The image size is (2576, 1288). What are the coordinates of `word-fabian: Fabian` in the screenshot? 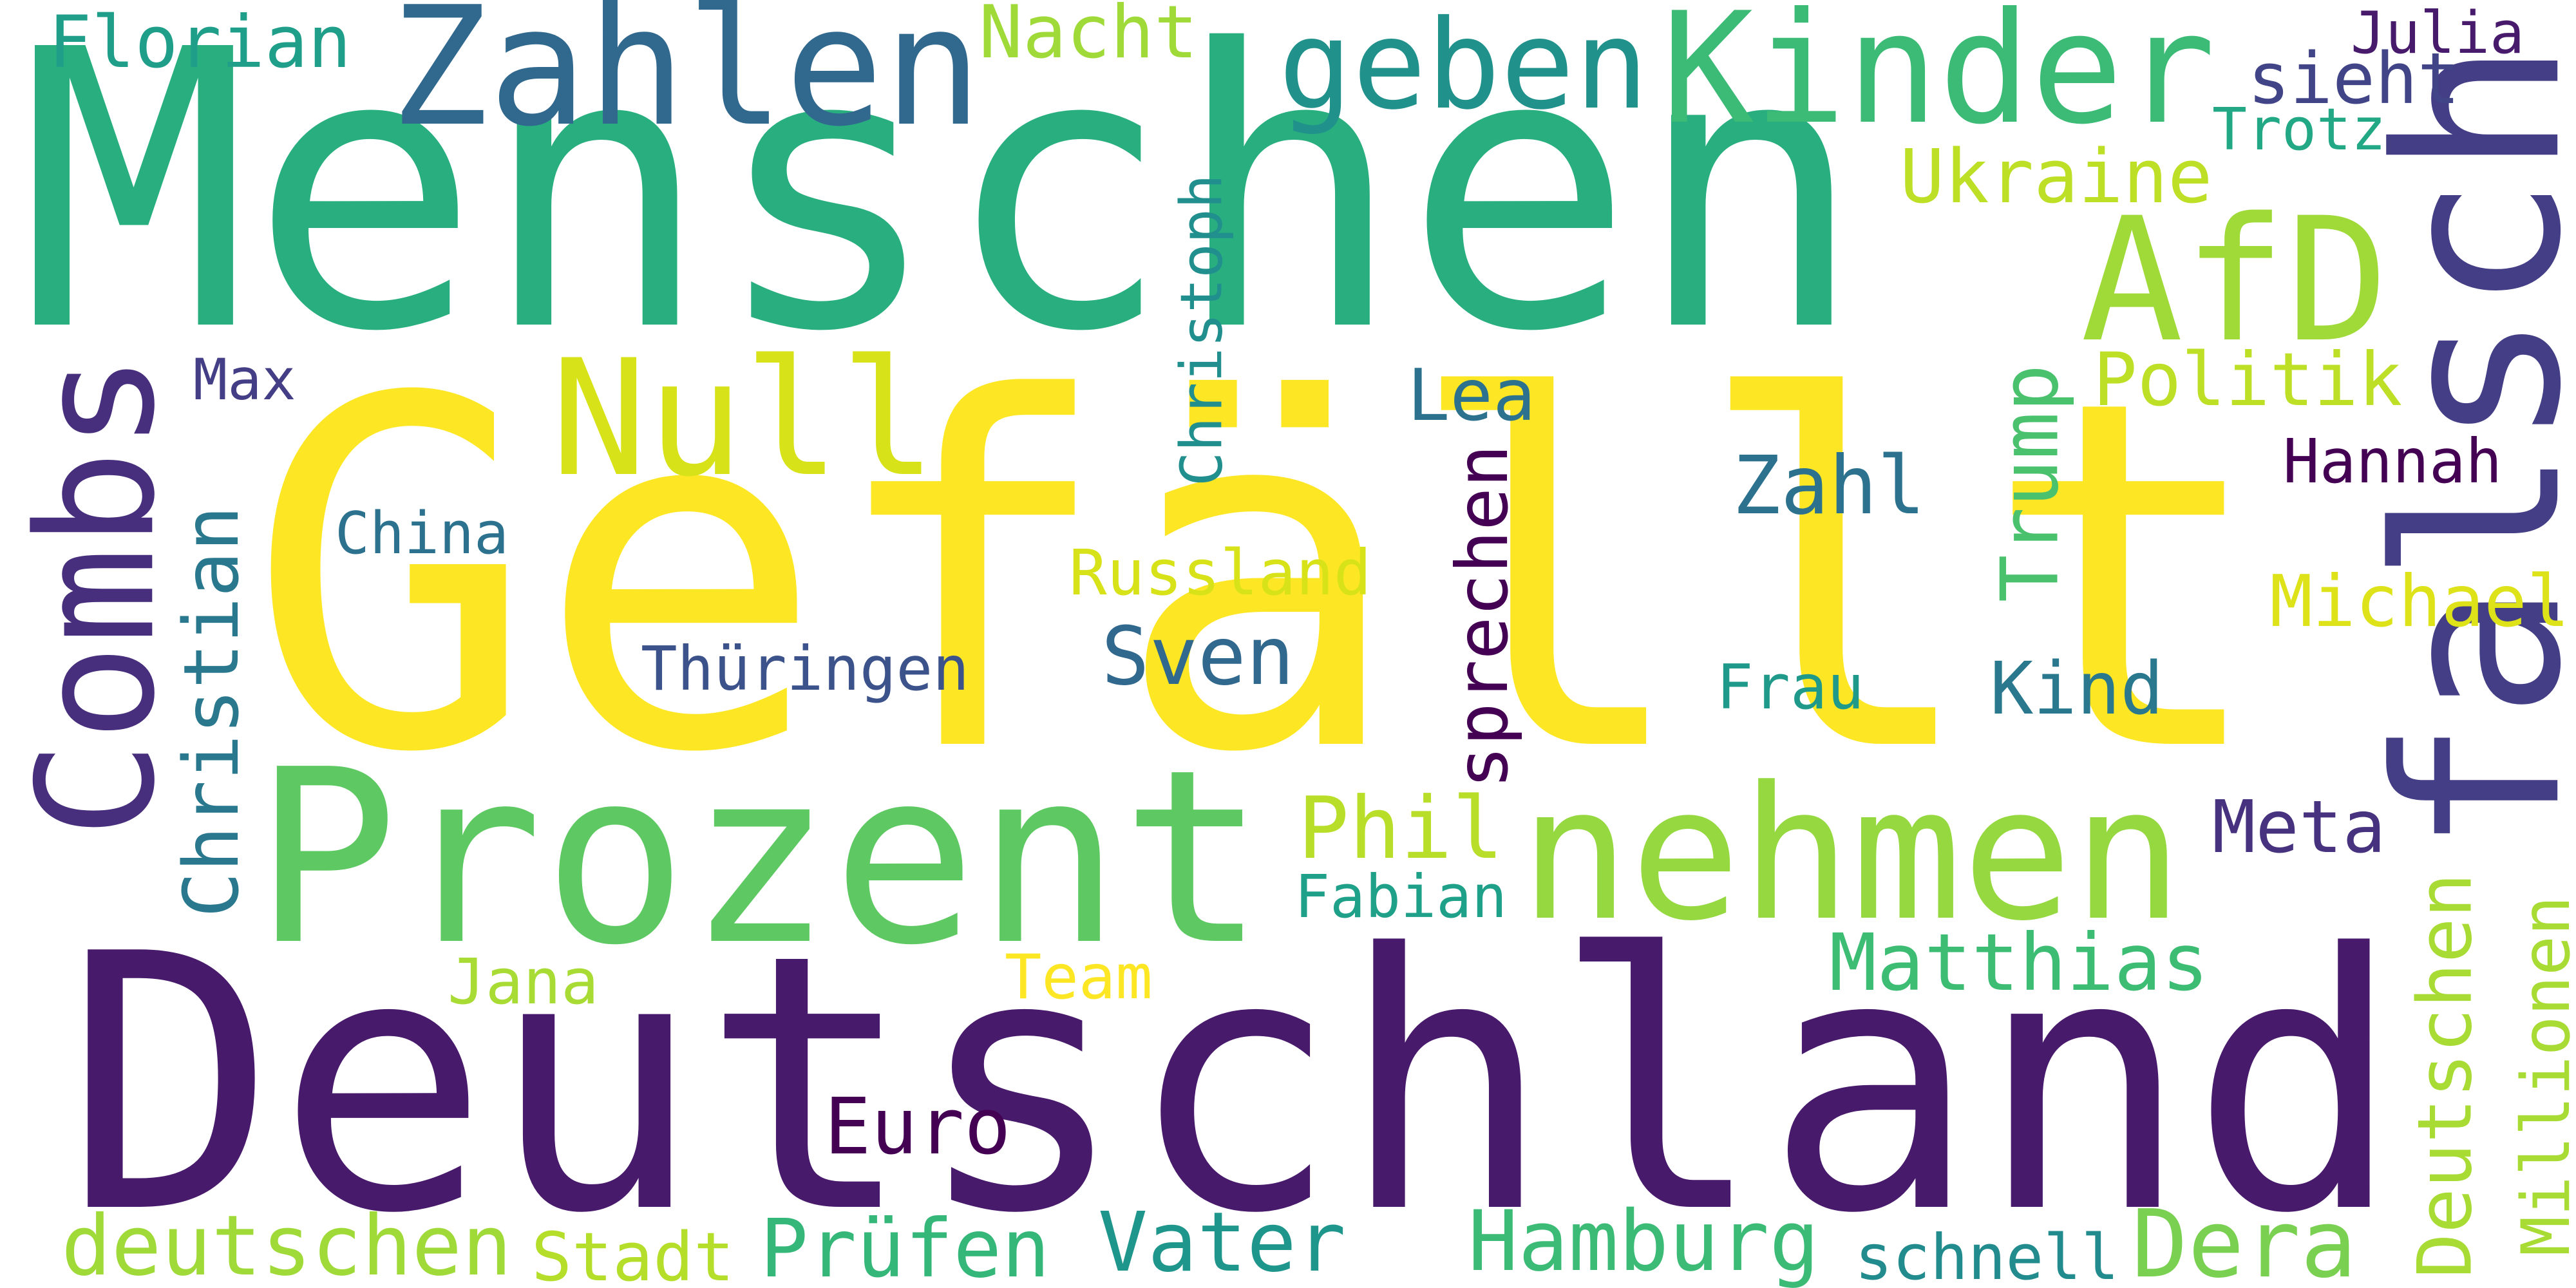 It's located at (1401, 897).